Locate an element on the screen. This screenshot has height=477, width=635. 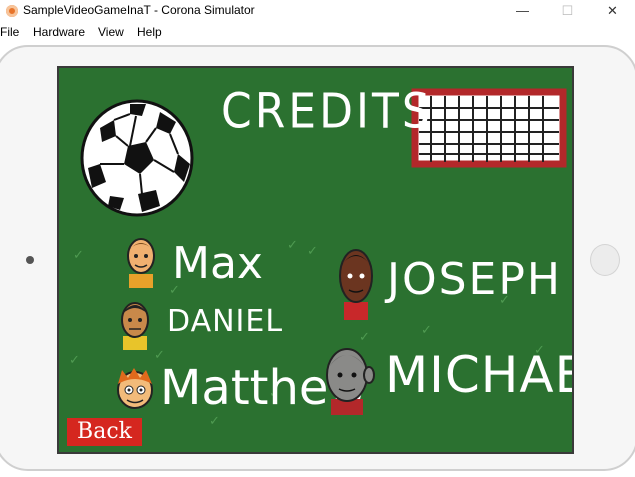
minimize-button: — is located at coordinates (522, 11).